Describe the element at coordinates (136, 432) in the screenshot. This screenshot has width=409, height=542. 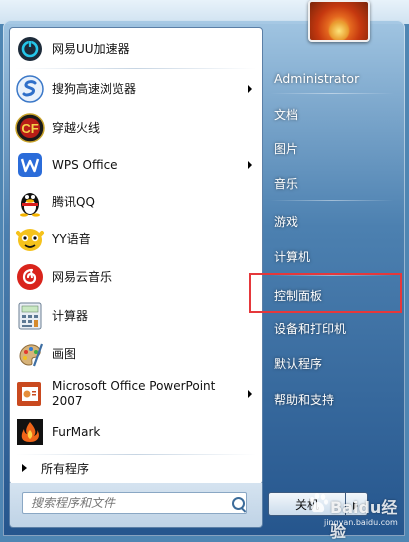
I see `program-furmark: FurMark` at that location.